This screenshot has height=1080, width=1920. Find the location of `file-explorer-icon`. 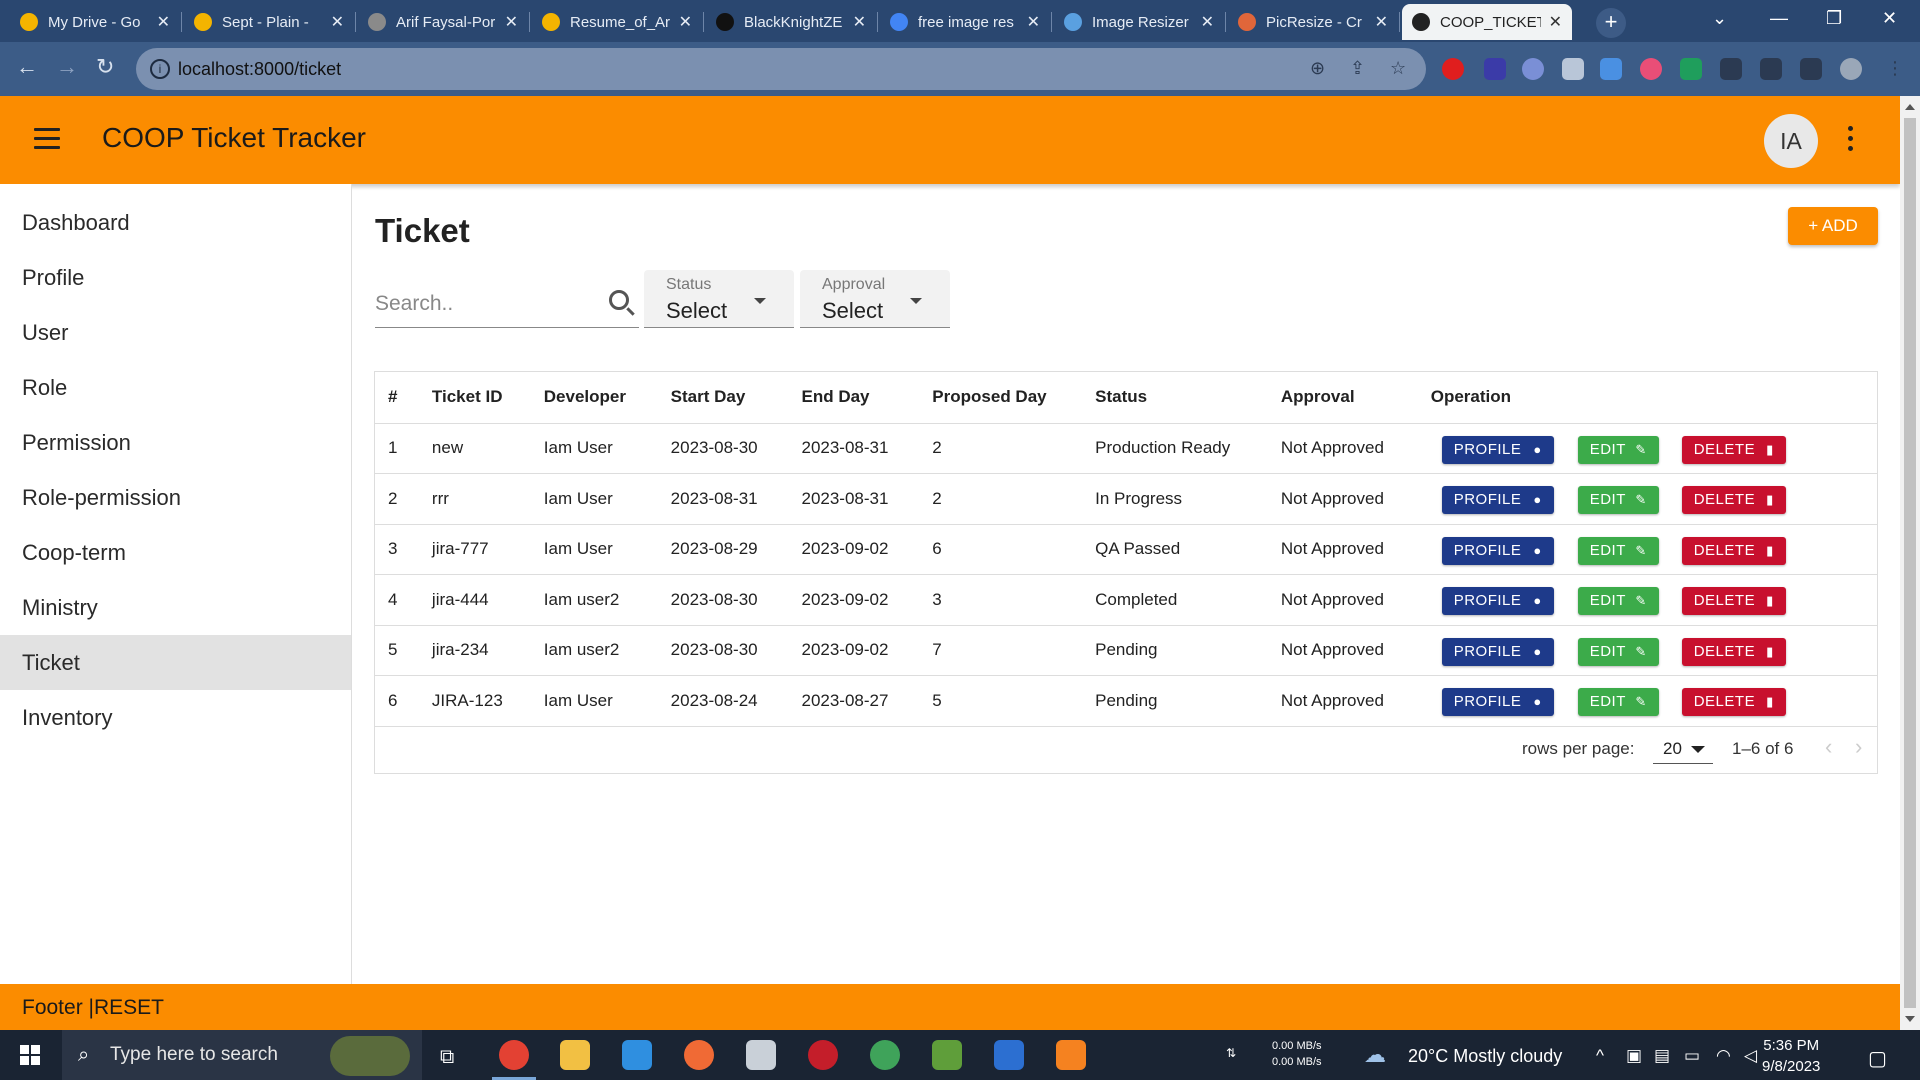

file-explorer-icon is located at coordinates (575, 1055).